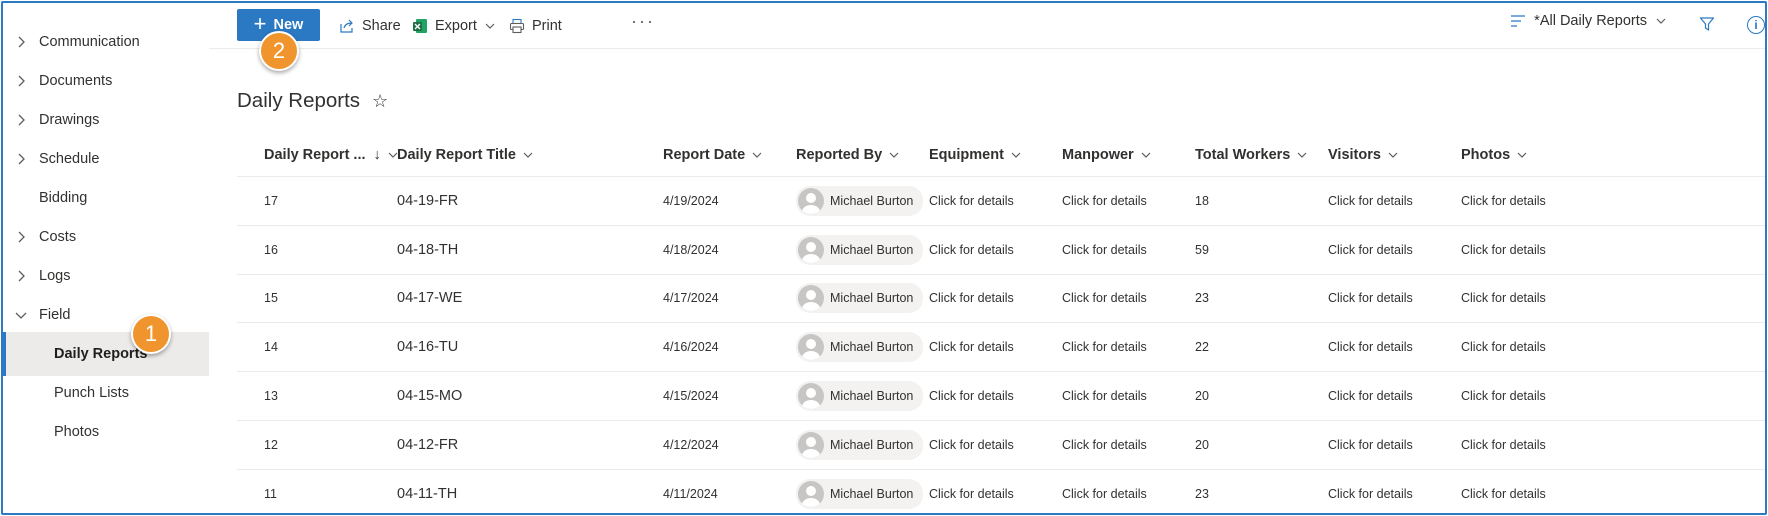 Image resolution: width=1768 pixels, height=516 pixels. What do you see at coordinates (517, 26) in the screenshot?
I see `print-icon` at bounding box center [517, 26].